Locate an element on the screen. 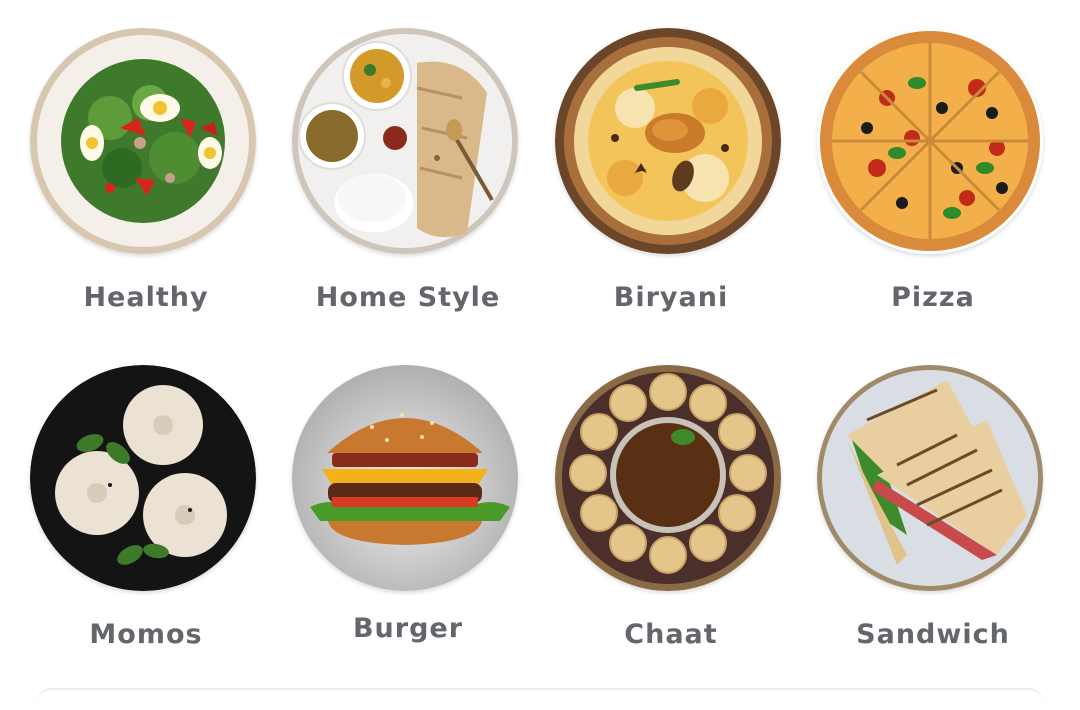 The height and width of the screenshot is (710, 1080). burger-icon is located at coordinates (405, 478).